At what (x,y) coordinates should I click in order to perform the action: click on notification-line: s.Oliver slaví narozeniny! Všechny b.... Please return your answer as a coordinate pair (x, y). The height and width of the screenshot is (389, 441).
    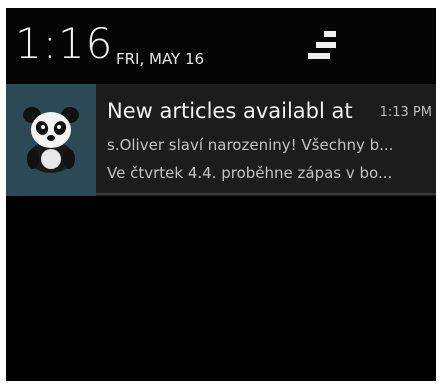
    Looking at the image, I should click on (250, 145).